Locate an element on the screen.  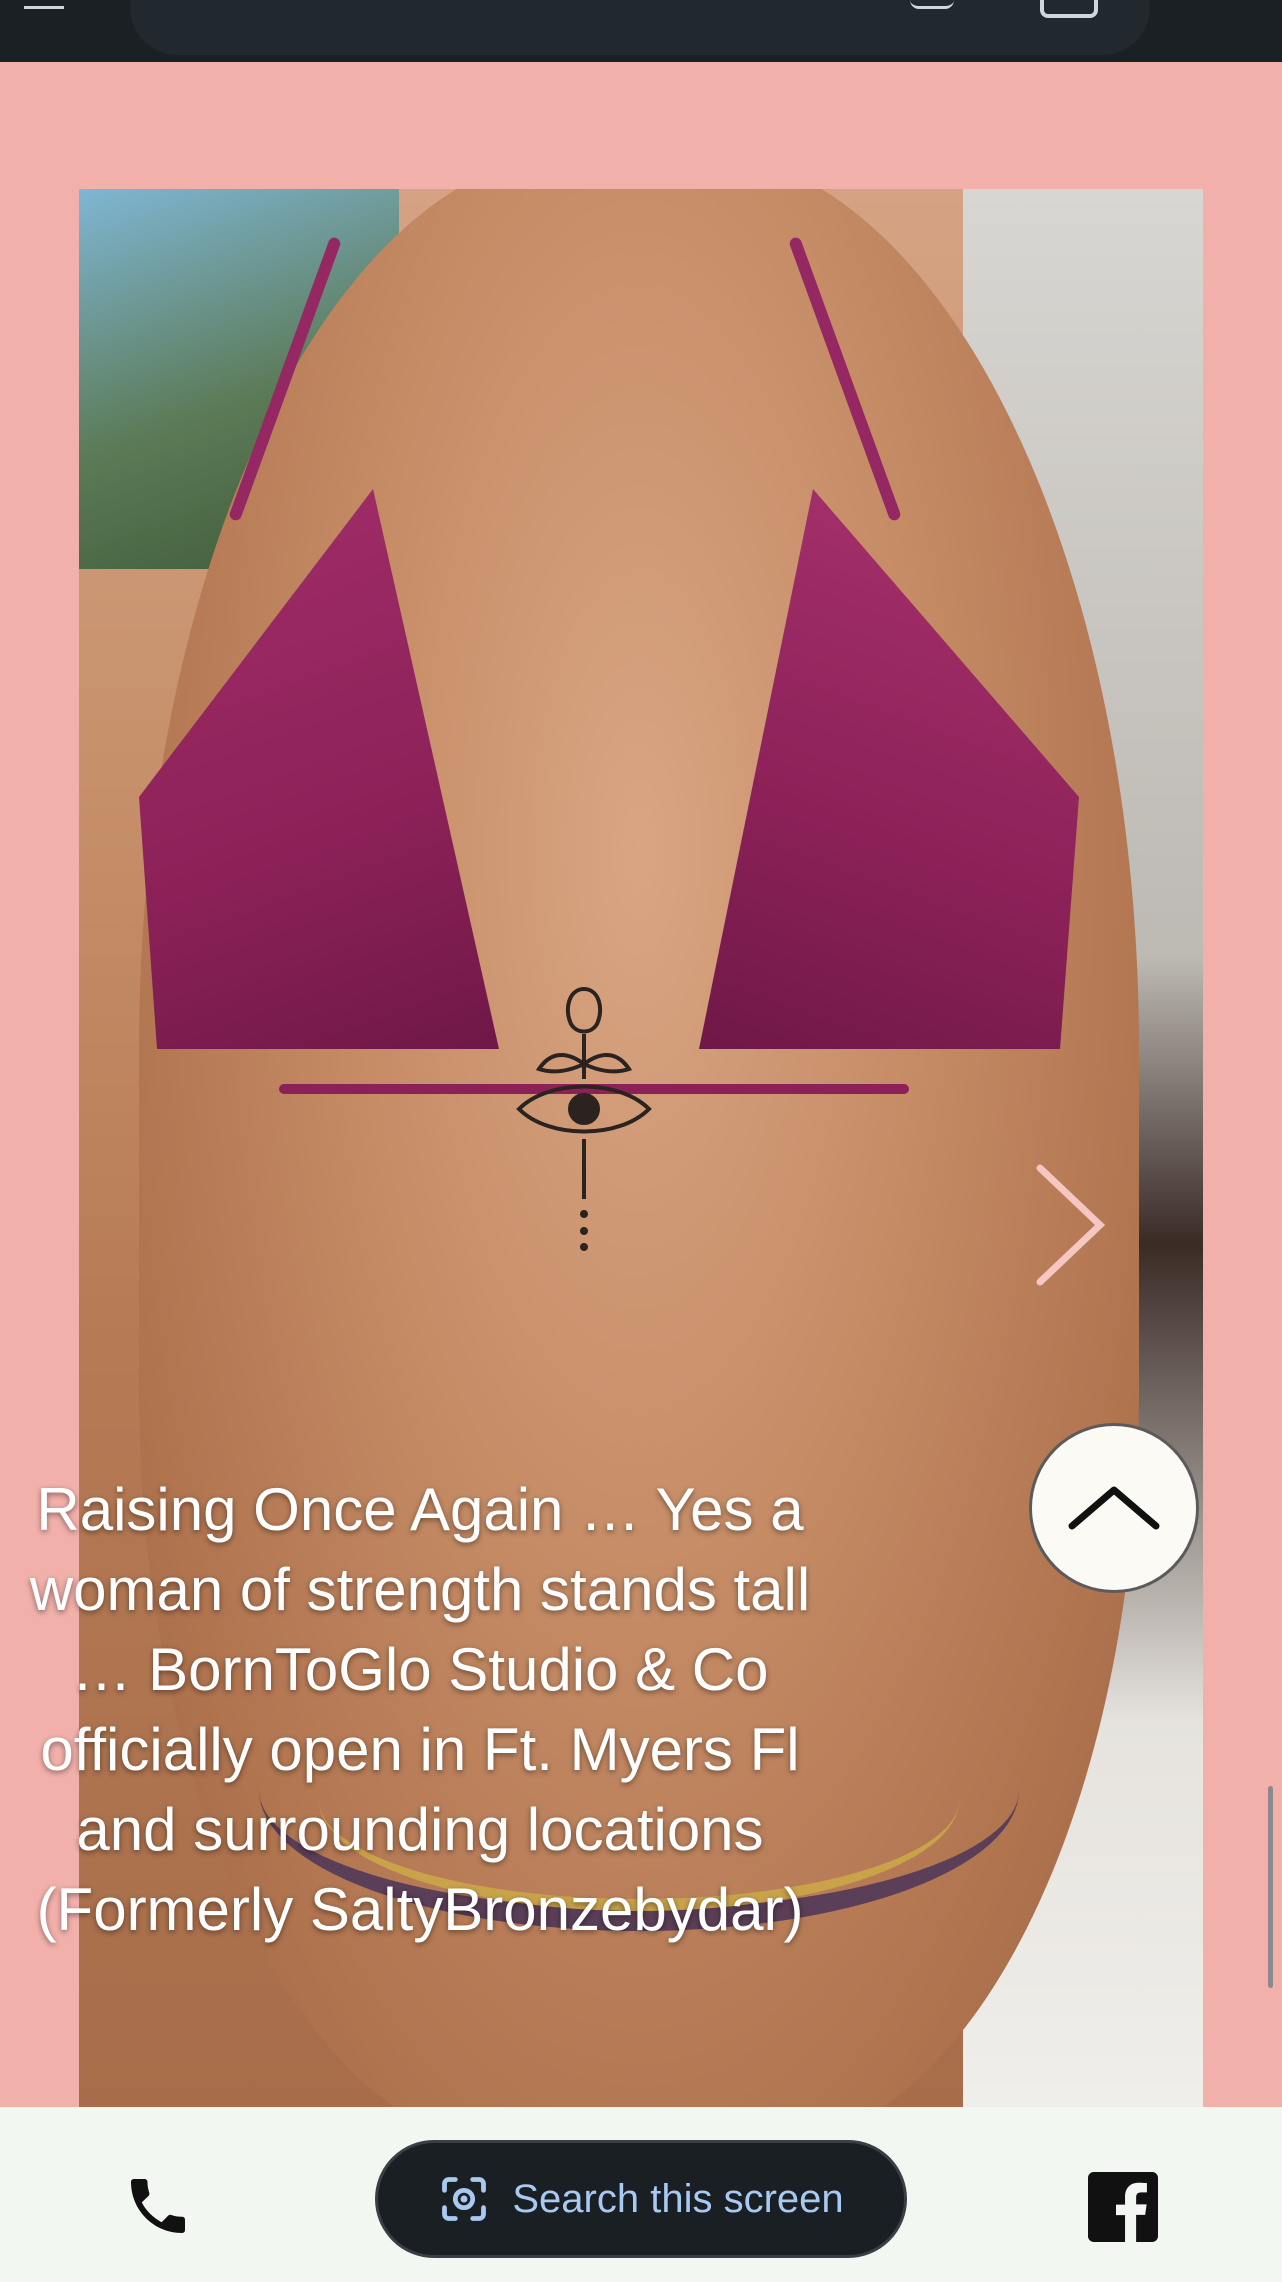
facebook-icon is located at coordinates (1123, 2207).